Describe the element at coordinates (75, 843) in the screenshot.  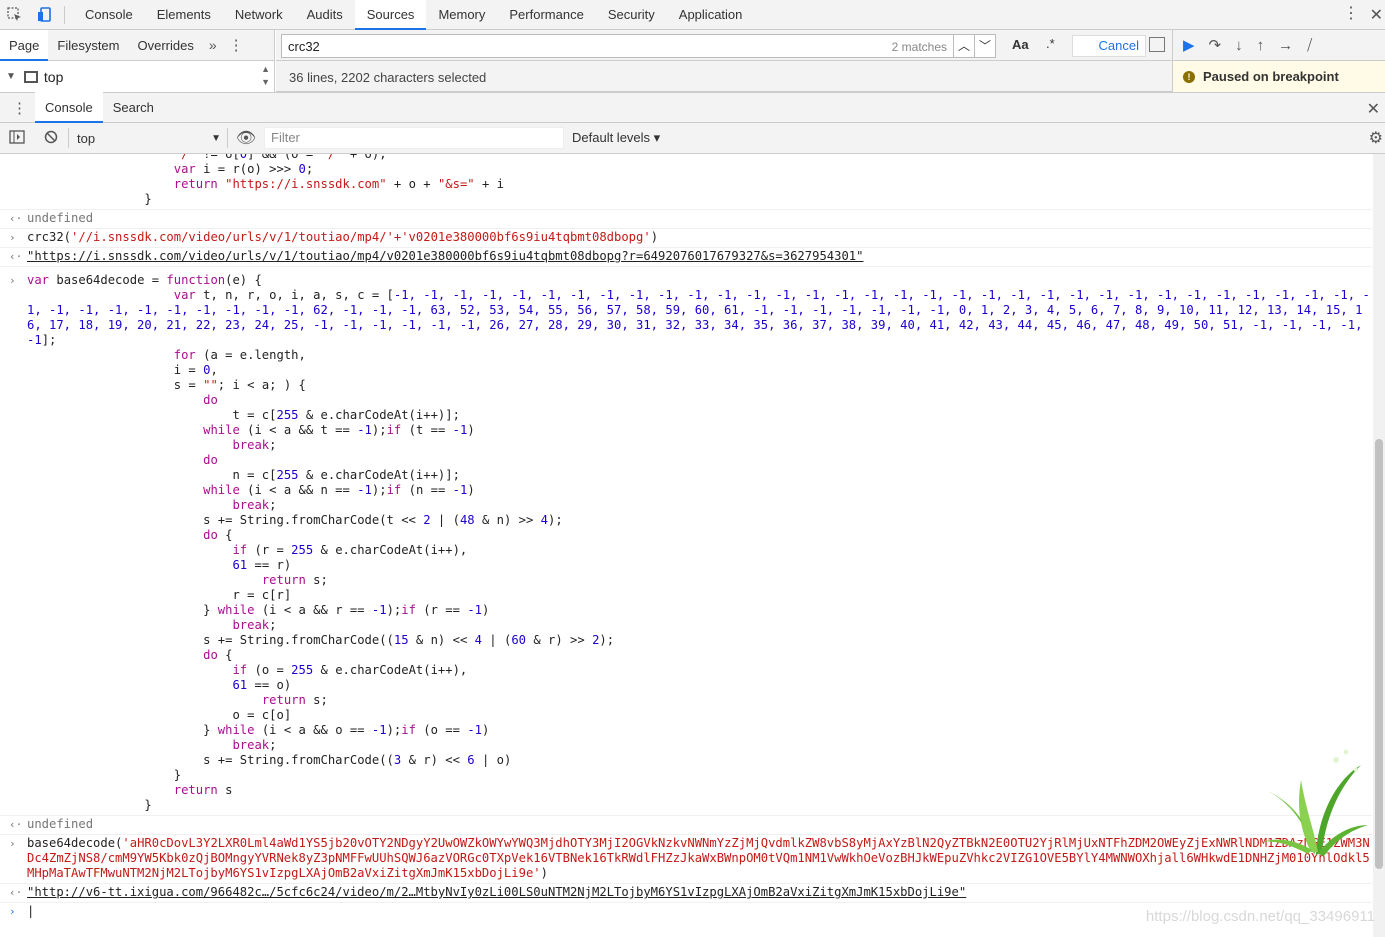
I see `base64decode-call-prefix: base64decode(` at that location.